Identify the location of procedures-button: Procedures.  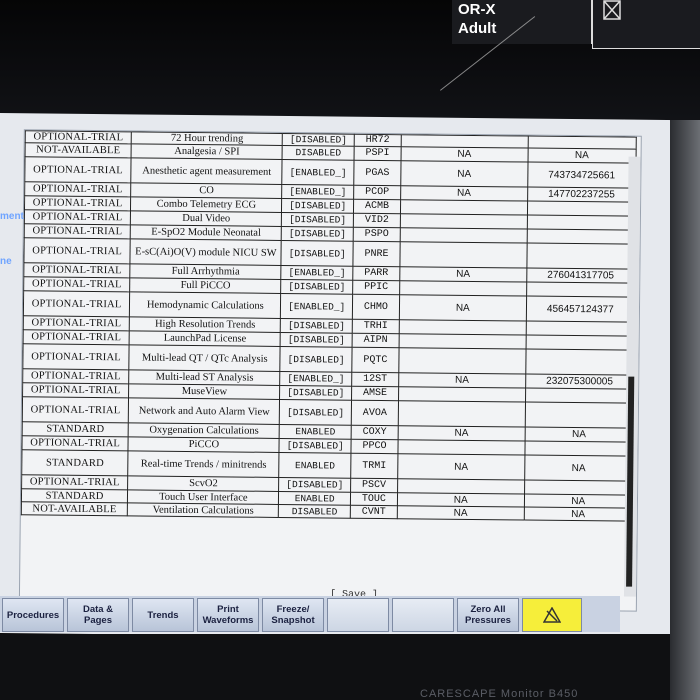
(33, 615).